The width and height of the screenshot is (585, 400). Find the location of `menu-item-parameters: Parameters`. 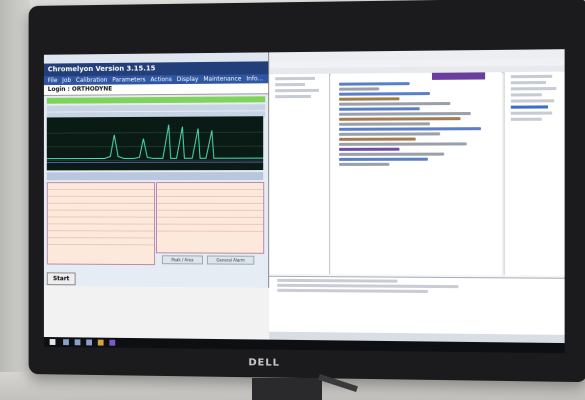

menu-item-parameters: Parameters is located at coordinates (128, 79).